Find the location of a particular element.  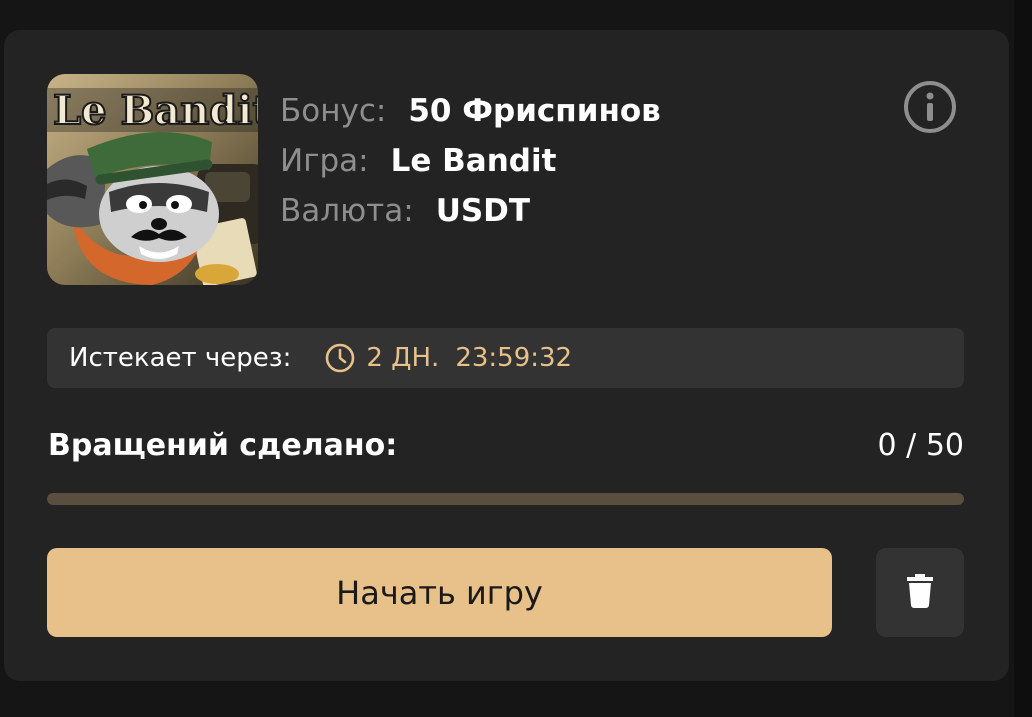

expiry-time: 23:59:32 is located at coordinates (514, 358).